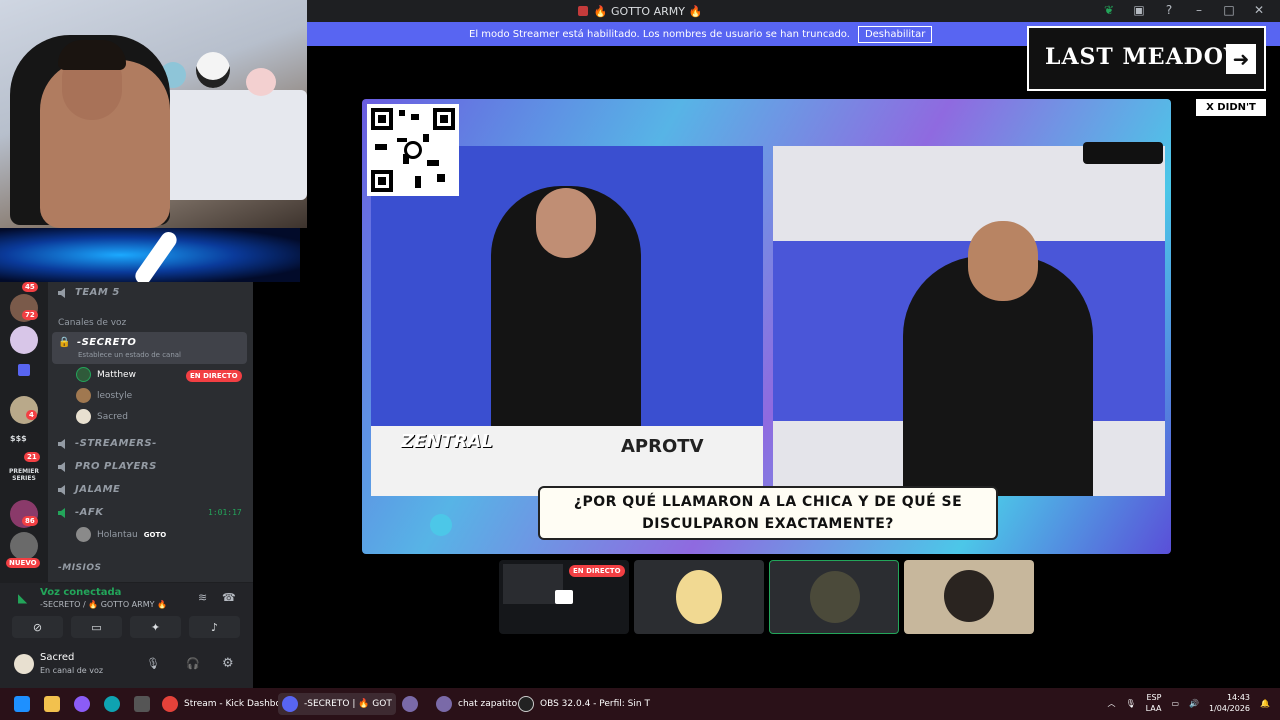  Describe the element at coordinates (156, 255) in the screenshot. I see `swoosh-slash` at that location.